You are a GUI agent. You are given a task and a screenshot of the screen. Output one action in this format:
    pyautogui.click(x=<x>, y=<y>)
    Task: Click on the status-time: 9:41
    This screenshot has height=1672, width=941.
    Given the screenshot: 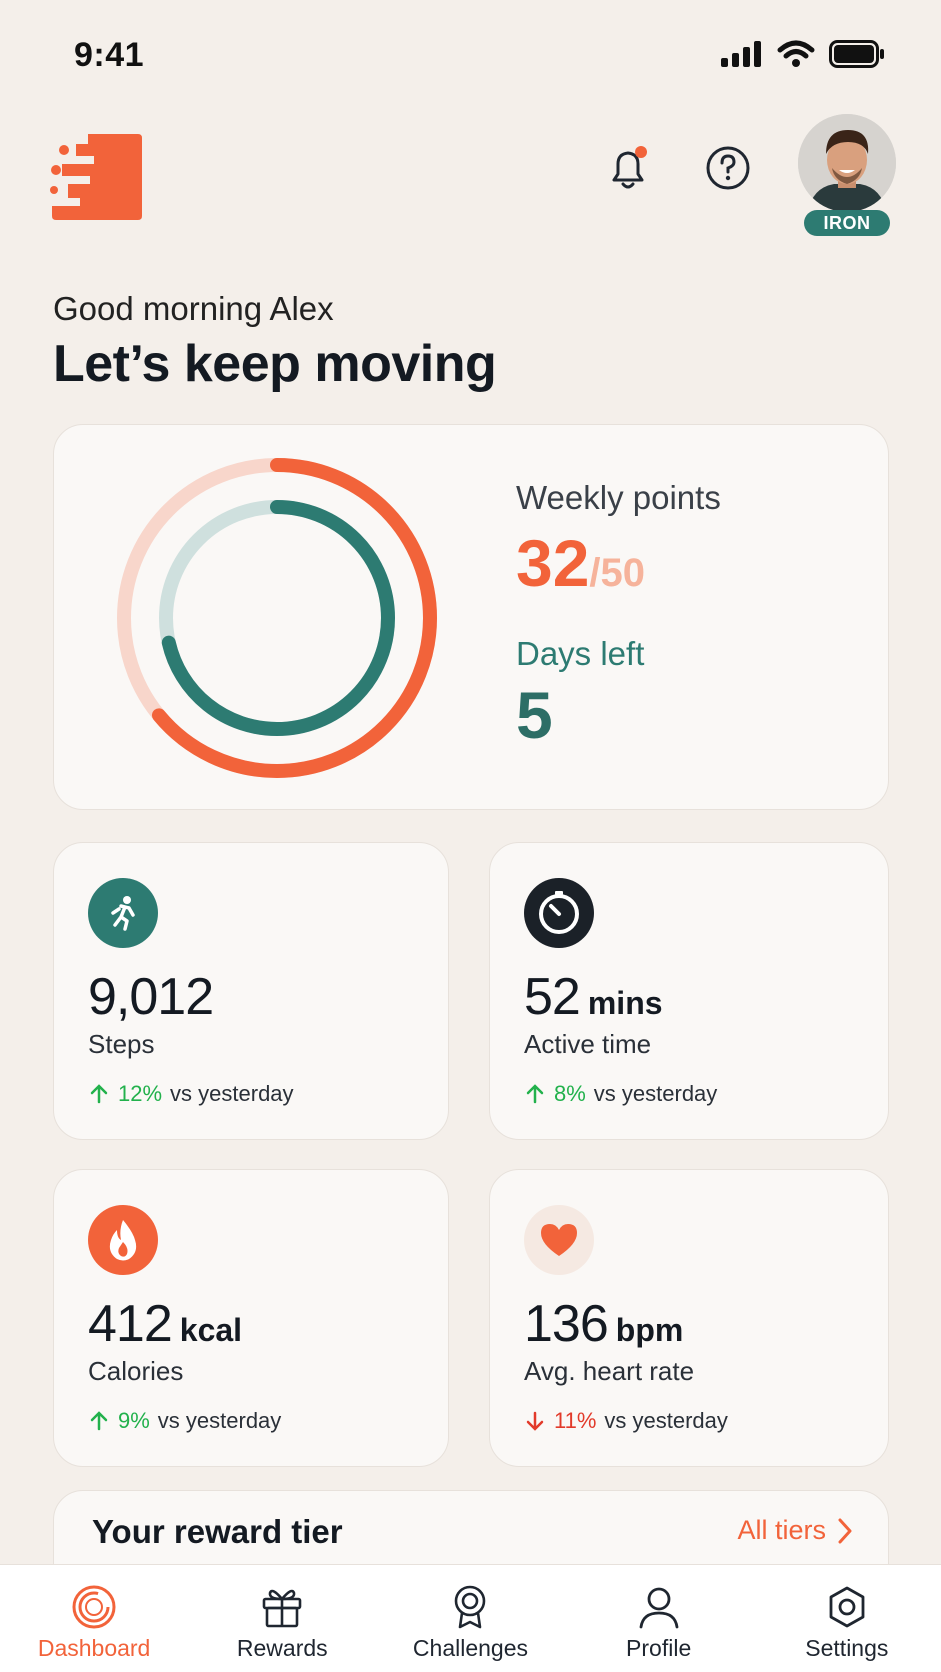 What is the action you would take?
    pyautogui.click(x=109, y=55)
    